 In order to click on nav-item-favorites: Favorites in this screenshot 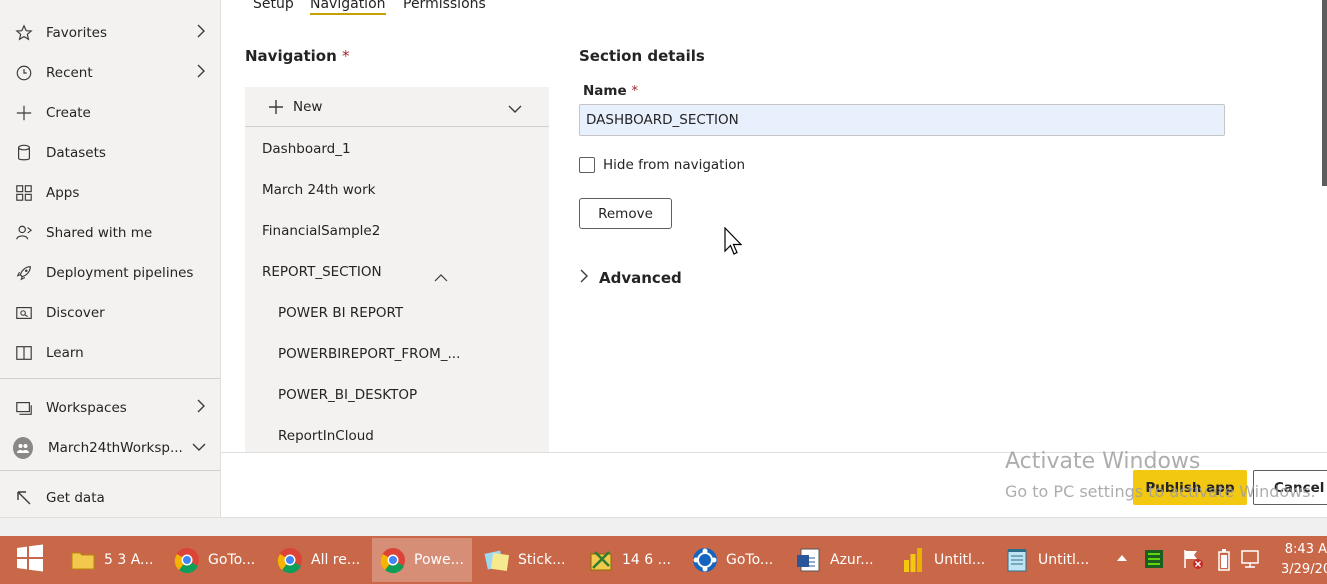, I will do `click(110, 33)`.